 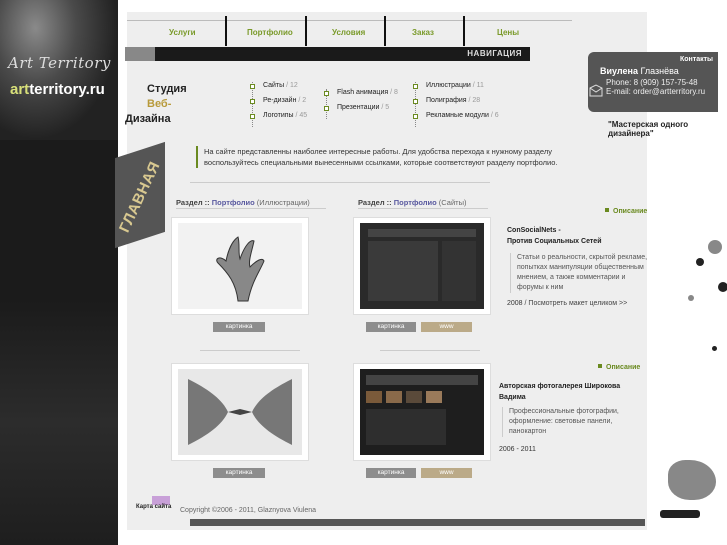 I want to click on consocialnets-screenshot, so click(x=422, y=266).